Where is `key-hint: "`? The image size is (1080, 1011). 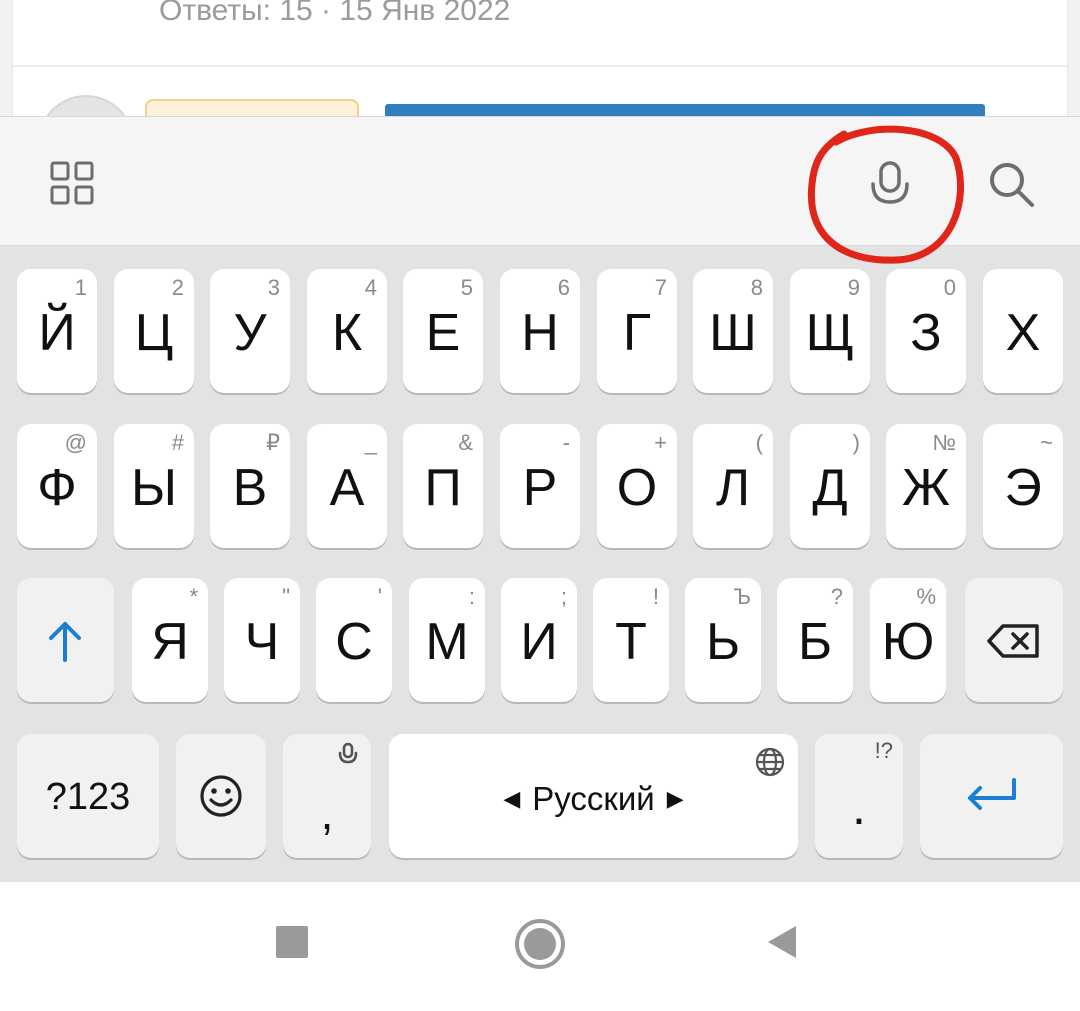
key-hint: " is located at coordinates (286, 596).